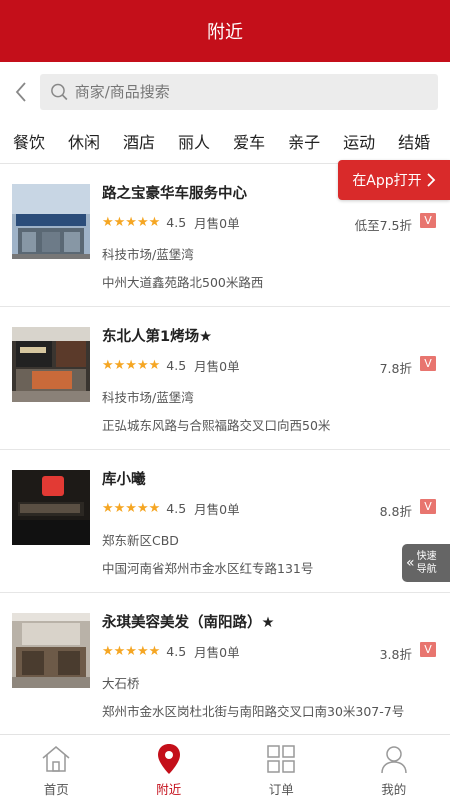 The image size is (450, 800). I want to click on store-name: 永琪美容美发（南阳路）★, so click(188, 623).